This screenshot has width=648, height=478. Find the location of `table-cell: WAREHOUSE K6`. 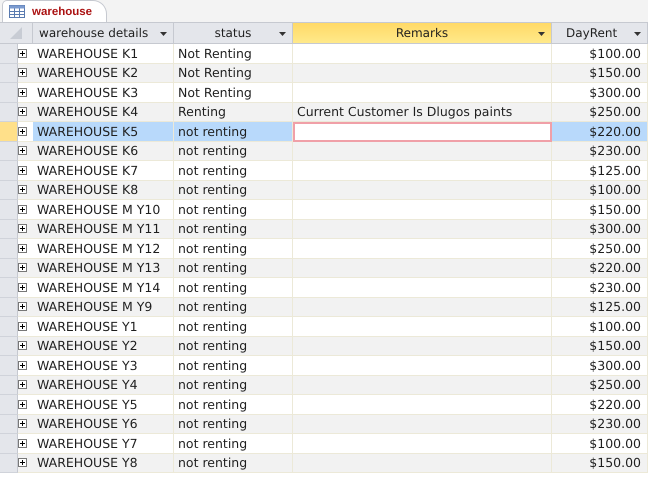

table-cell: WAREHOUSE K6 is located at coordinates (103, 151).